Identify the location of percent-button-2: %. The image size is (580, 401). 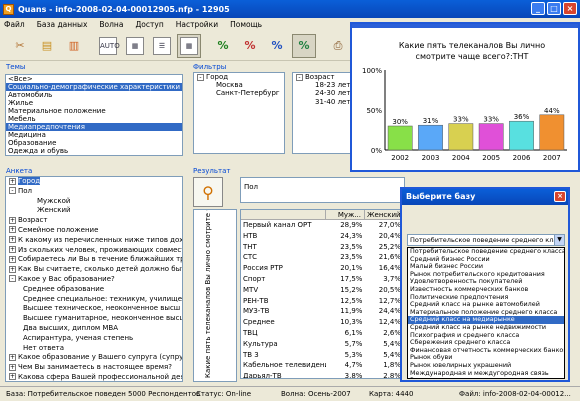
(250, 46).